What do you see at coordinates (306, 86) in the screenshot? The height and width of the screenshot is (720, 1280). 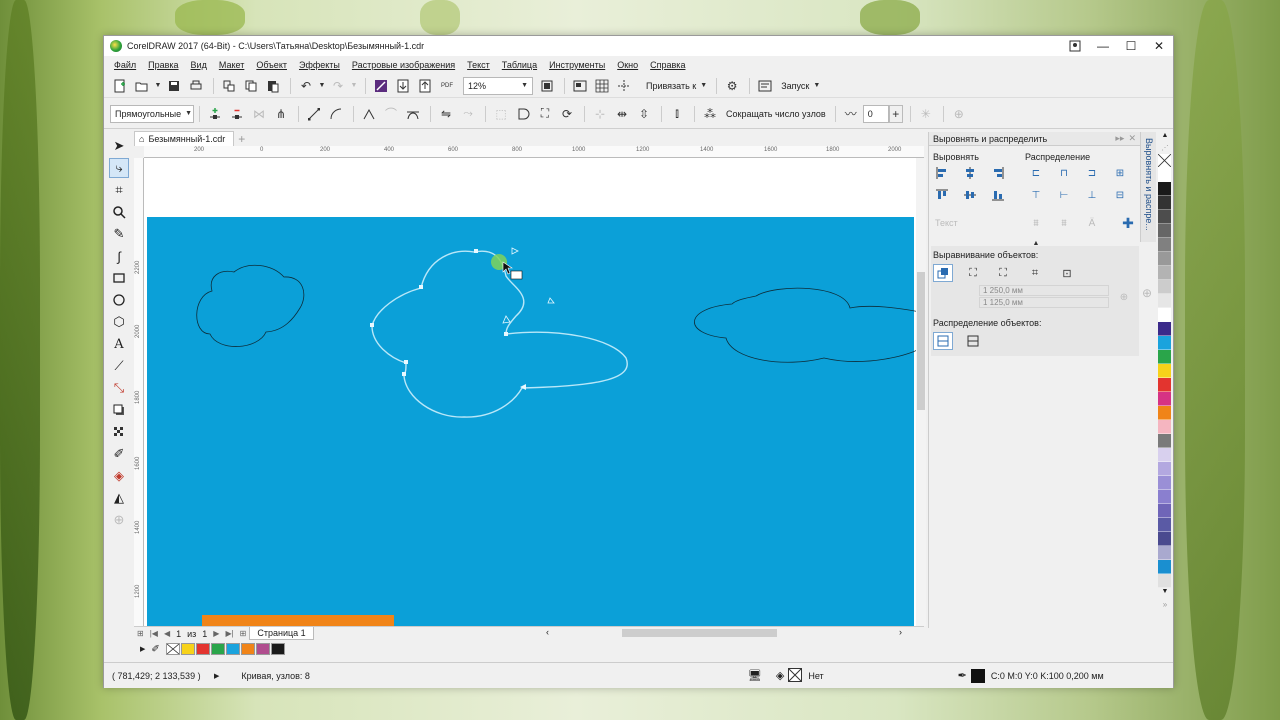 I see `undo-icon: ↶` at bounding box center [306, 86].